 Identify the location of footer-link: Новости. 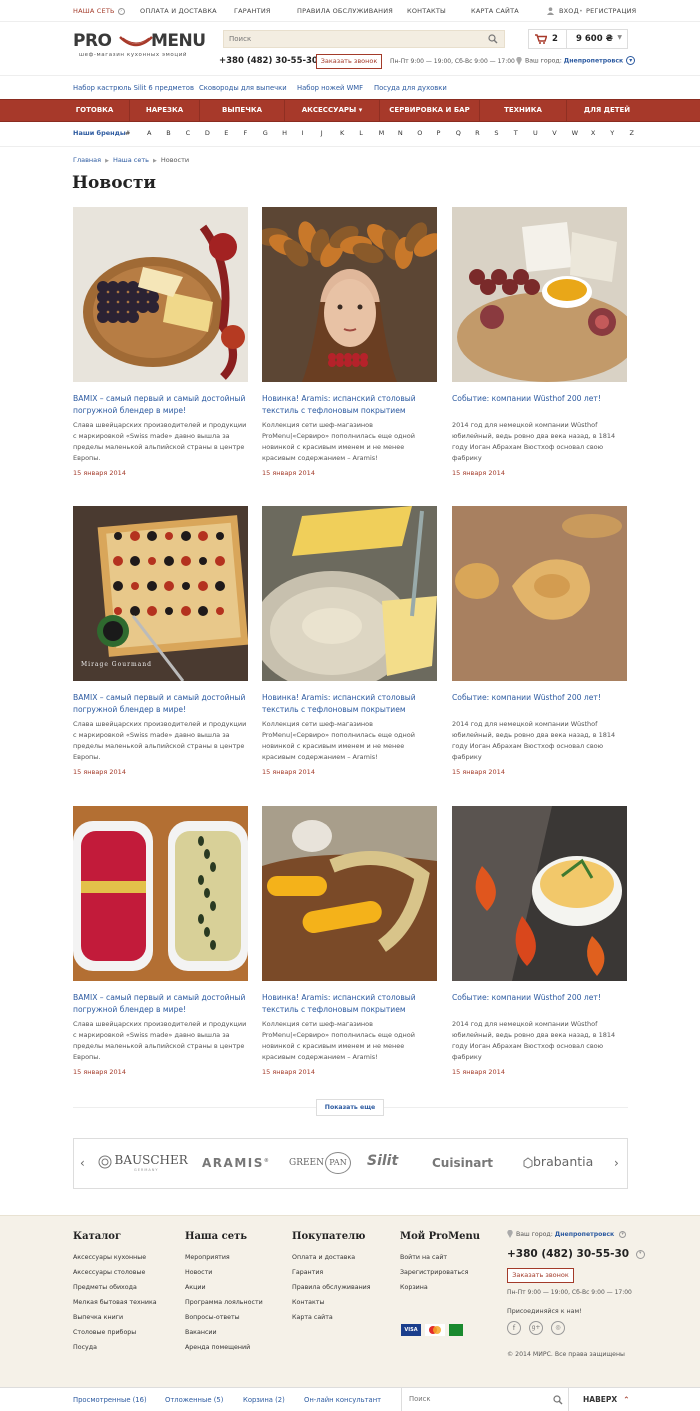
(198, 1272).